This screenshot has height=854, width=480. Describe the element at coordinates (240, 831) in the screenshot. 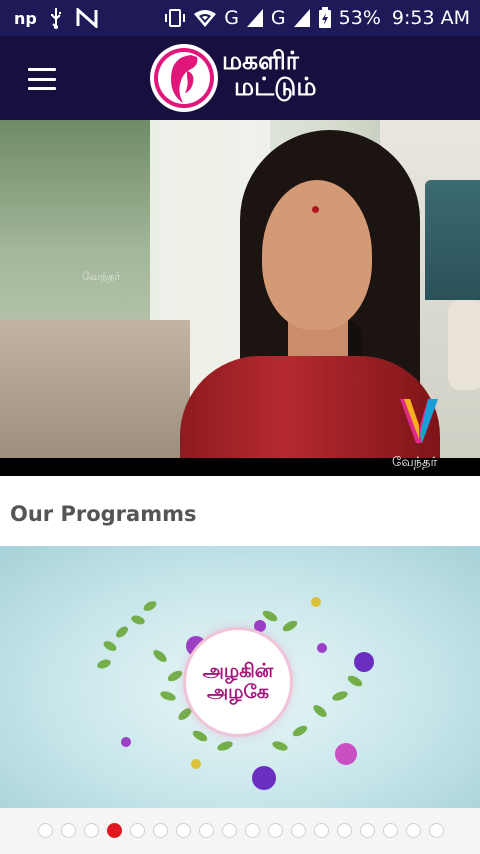

I see `carousel-pager` at that location.